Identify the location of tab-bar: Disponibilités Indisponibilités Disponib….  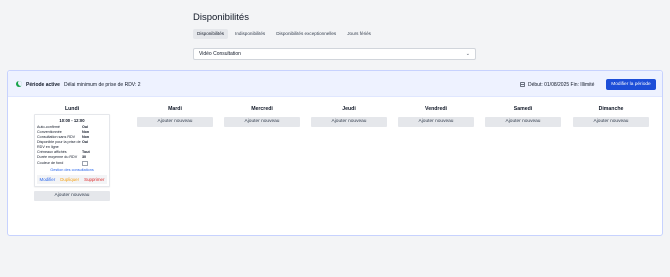
(284, 34).